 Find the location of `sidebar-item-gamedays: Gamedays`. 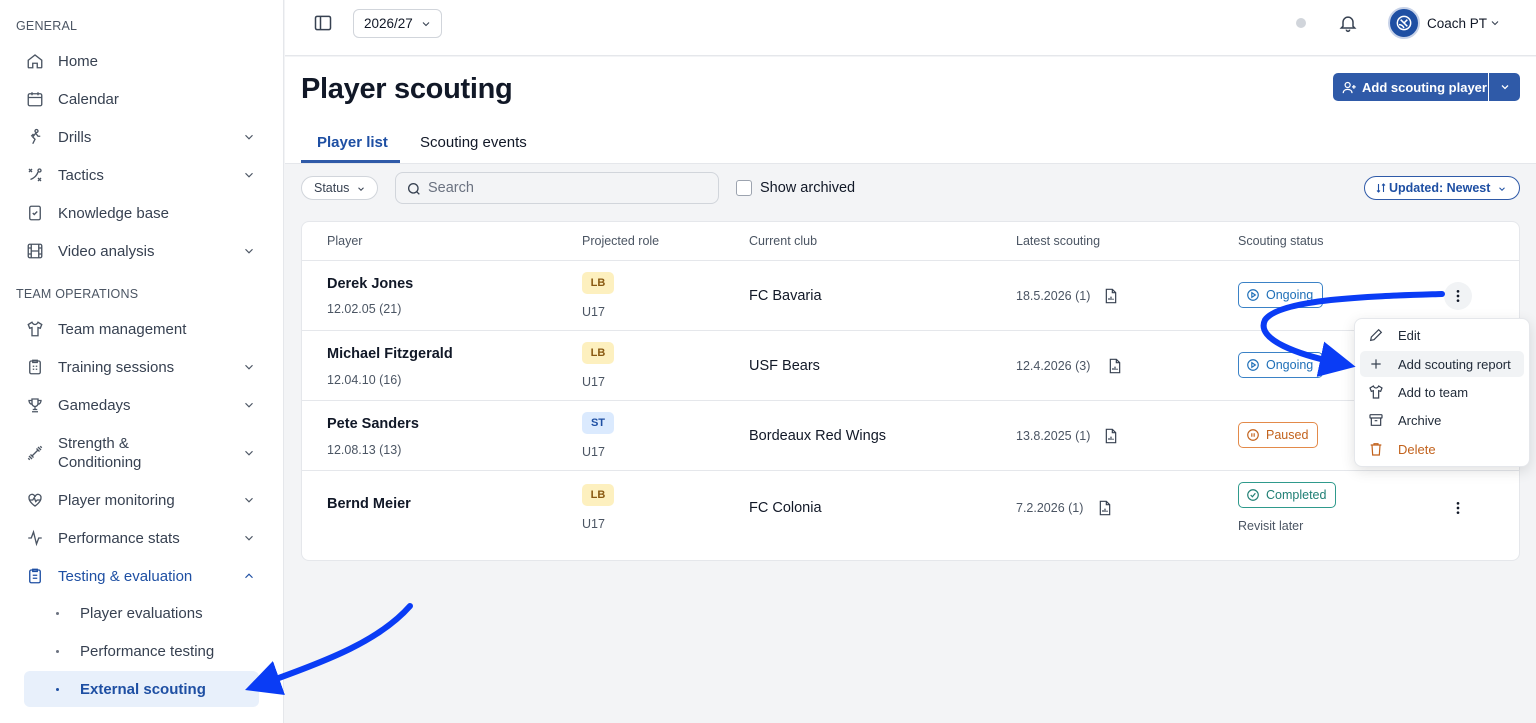

sidebar-item-gamedays: Gamedays is located at coordinates (142, 405).